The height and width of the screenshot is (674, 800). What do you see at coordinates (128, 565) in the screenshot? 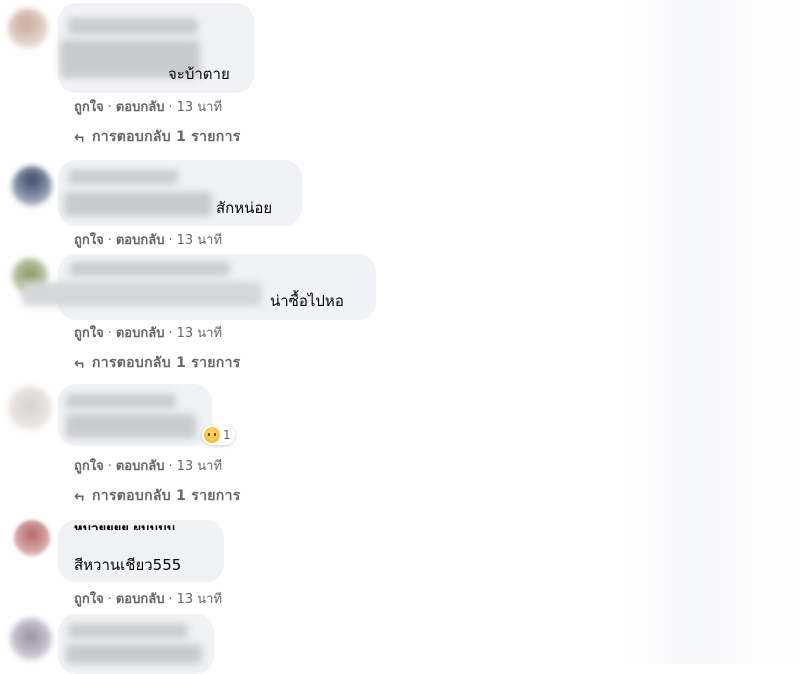
I see `comment-text: สีหวานเชียว555` at bounding box center [128, 565].